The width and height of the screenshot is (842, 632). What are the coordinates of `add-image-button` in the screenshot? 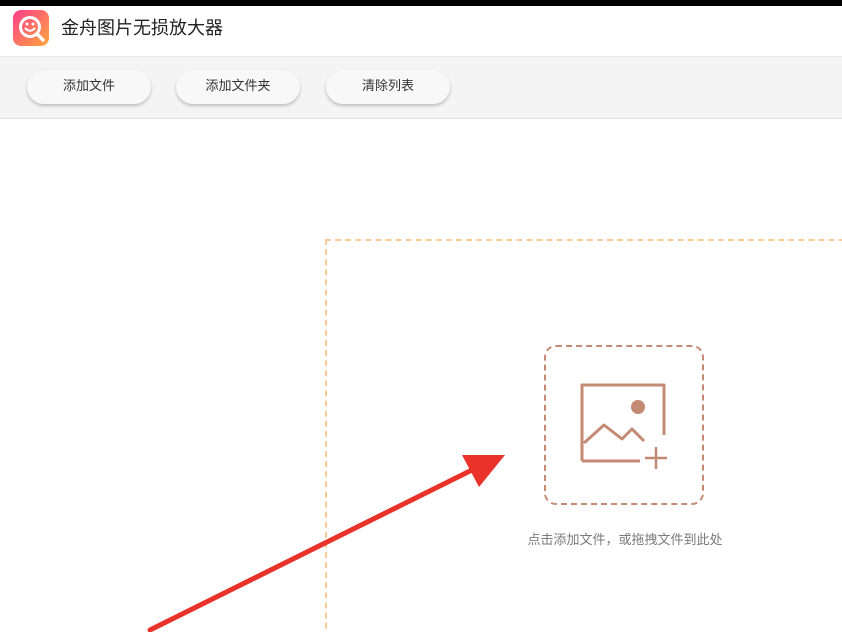 It's located at (624, 425).